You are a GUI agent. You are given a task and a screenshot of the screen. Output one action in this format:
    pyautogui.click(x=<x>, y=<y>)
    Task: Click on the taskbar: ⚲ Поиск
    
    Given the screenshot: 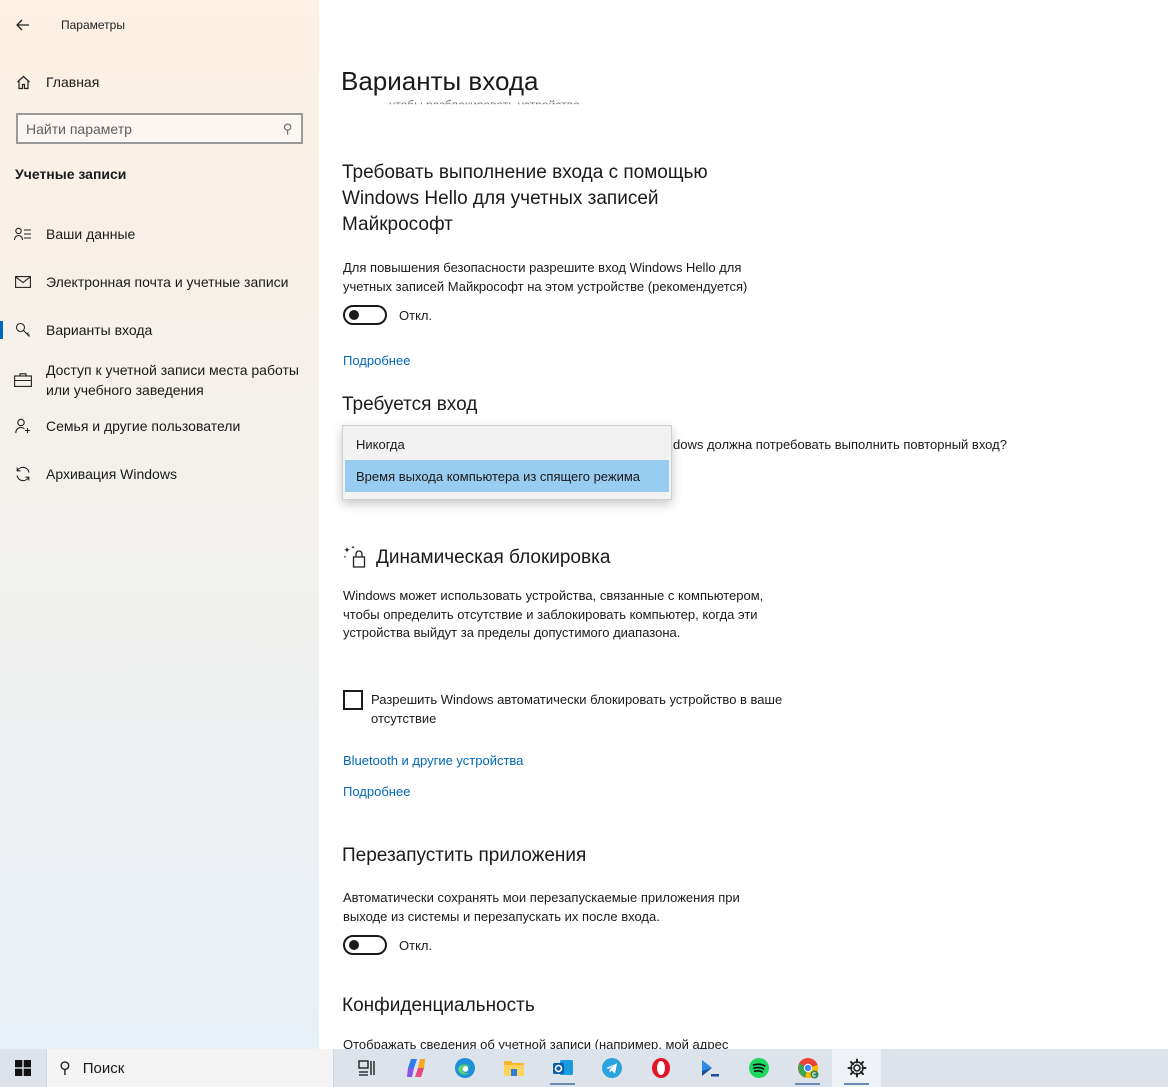 What is the action you would take?
    pyautogui.click(x=584, y=1068)
    